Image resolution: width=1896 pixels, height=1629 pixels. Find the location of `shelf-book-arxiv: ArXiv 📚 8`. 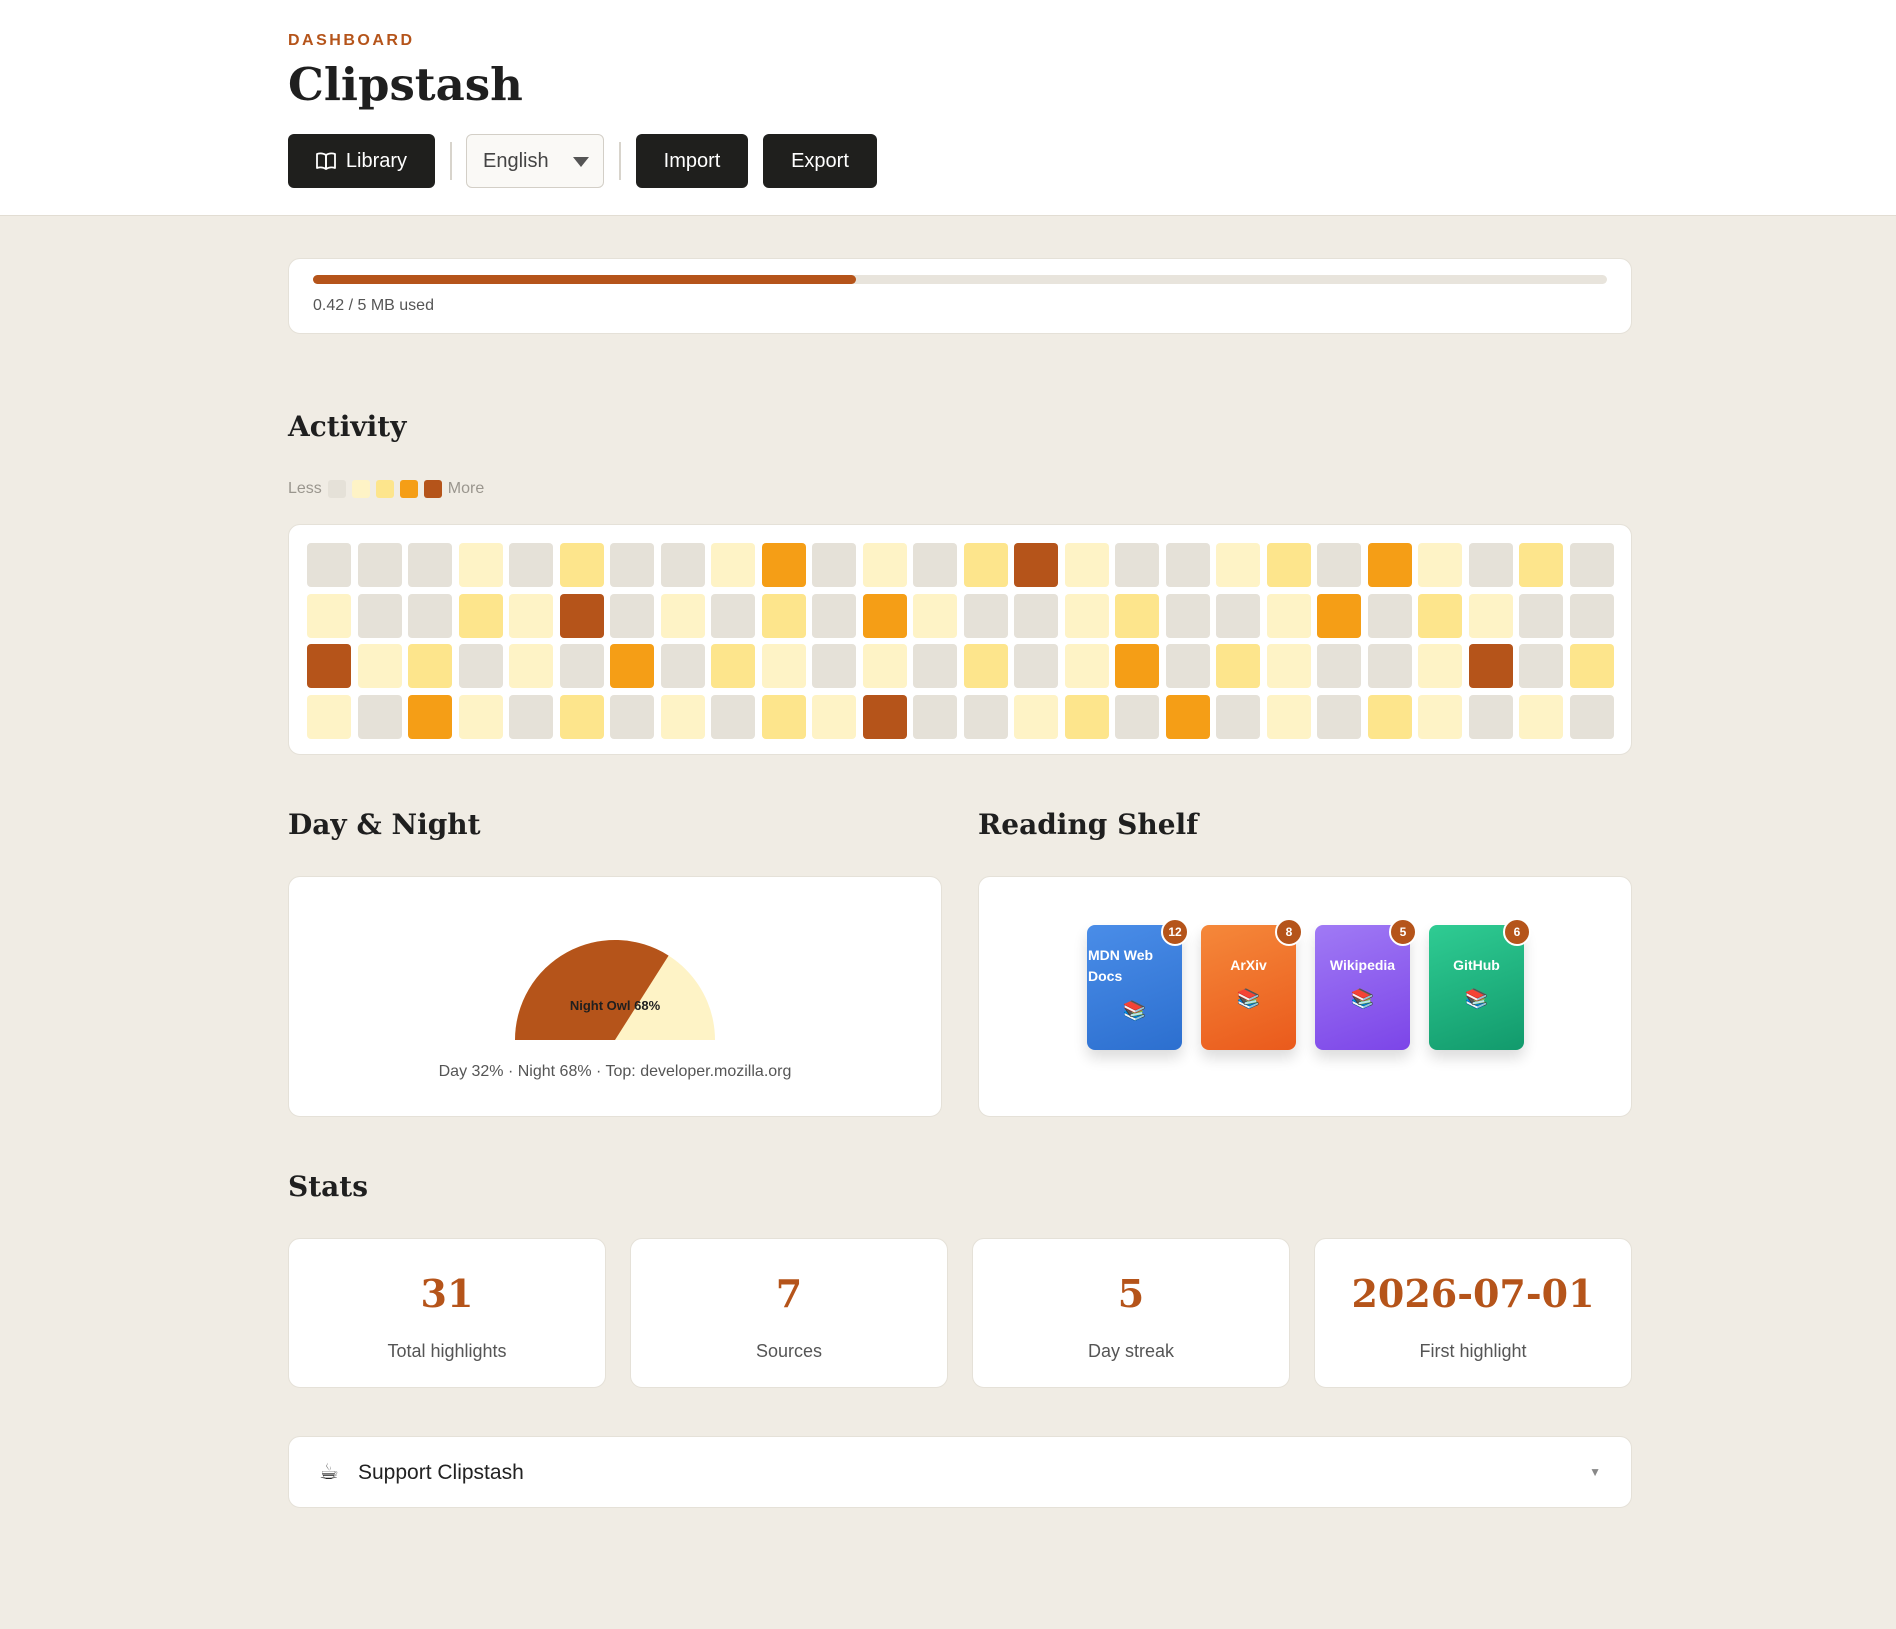

shelf-book-arxiv: ArXiv 📚 8 is located at coordinates (1252, 984).